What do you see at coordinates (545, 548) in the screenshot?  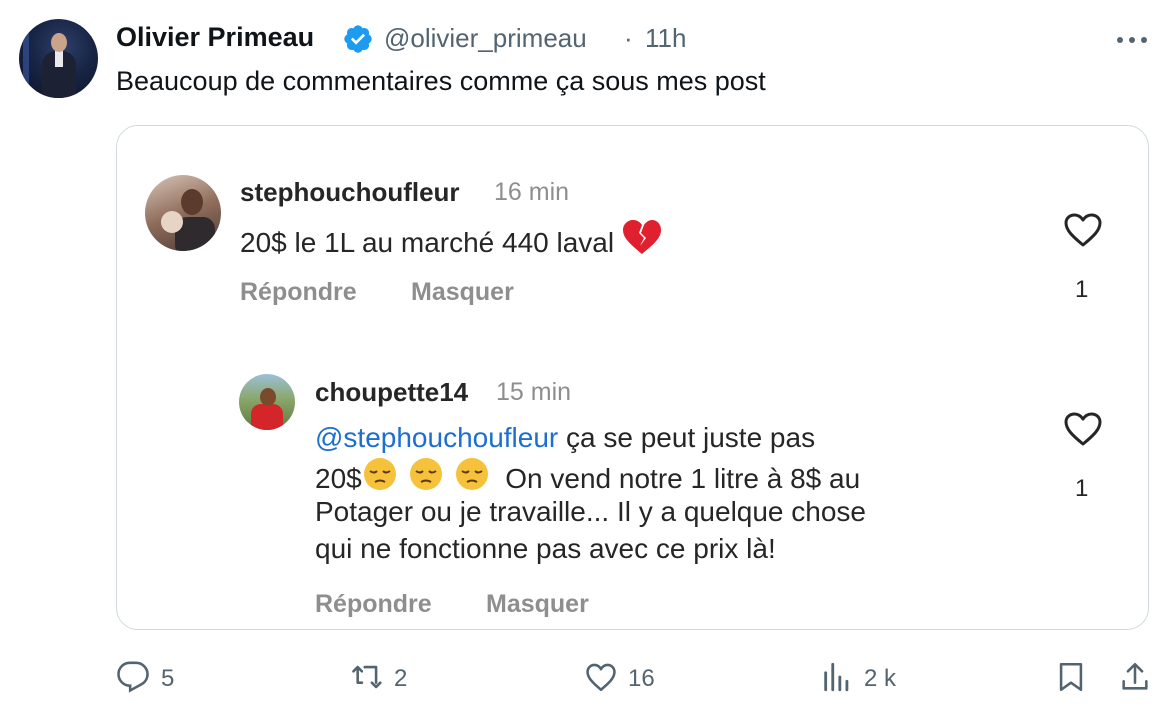 I see `comment-text-line: qui ne fonctionne pas avec ce prix là!` at bounding box center [545, 548].